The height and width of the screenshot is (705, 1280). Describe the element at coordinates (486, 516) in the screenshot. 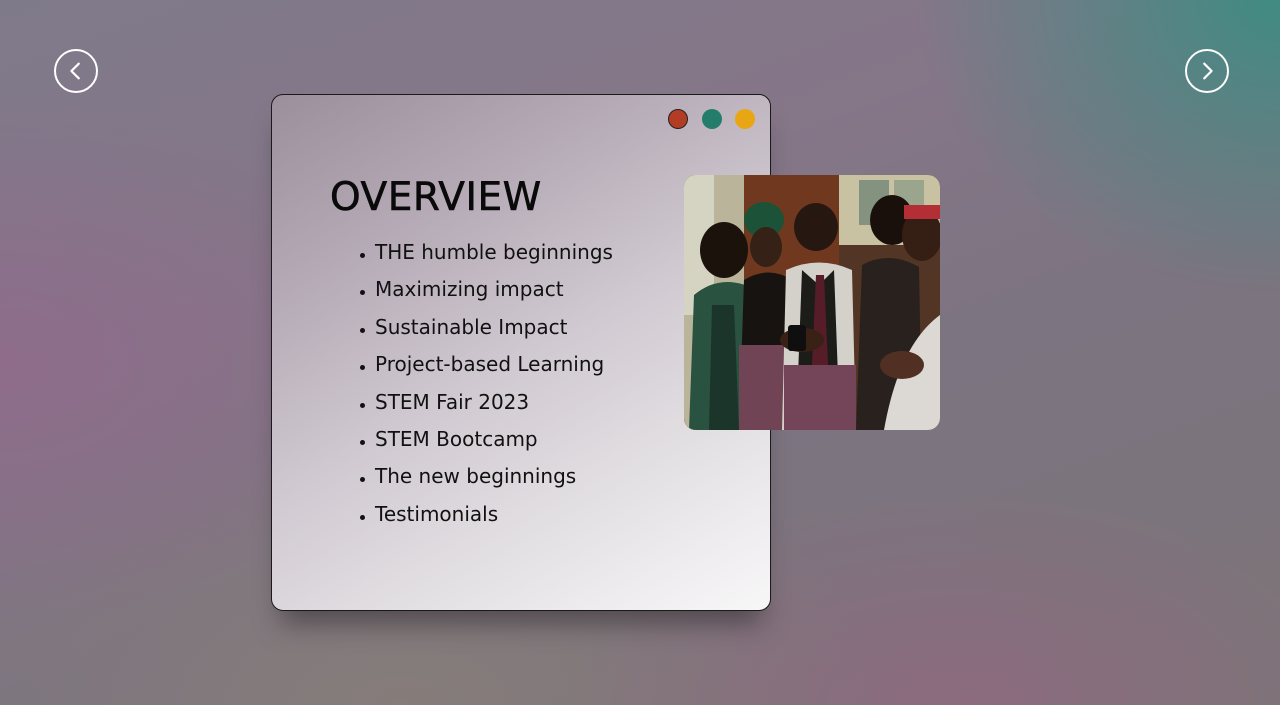

I see `menu-item-testimonials: Testimonials` at that location.